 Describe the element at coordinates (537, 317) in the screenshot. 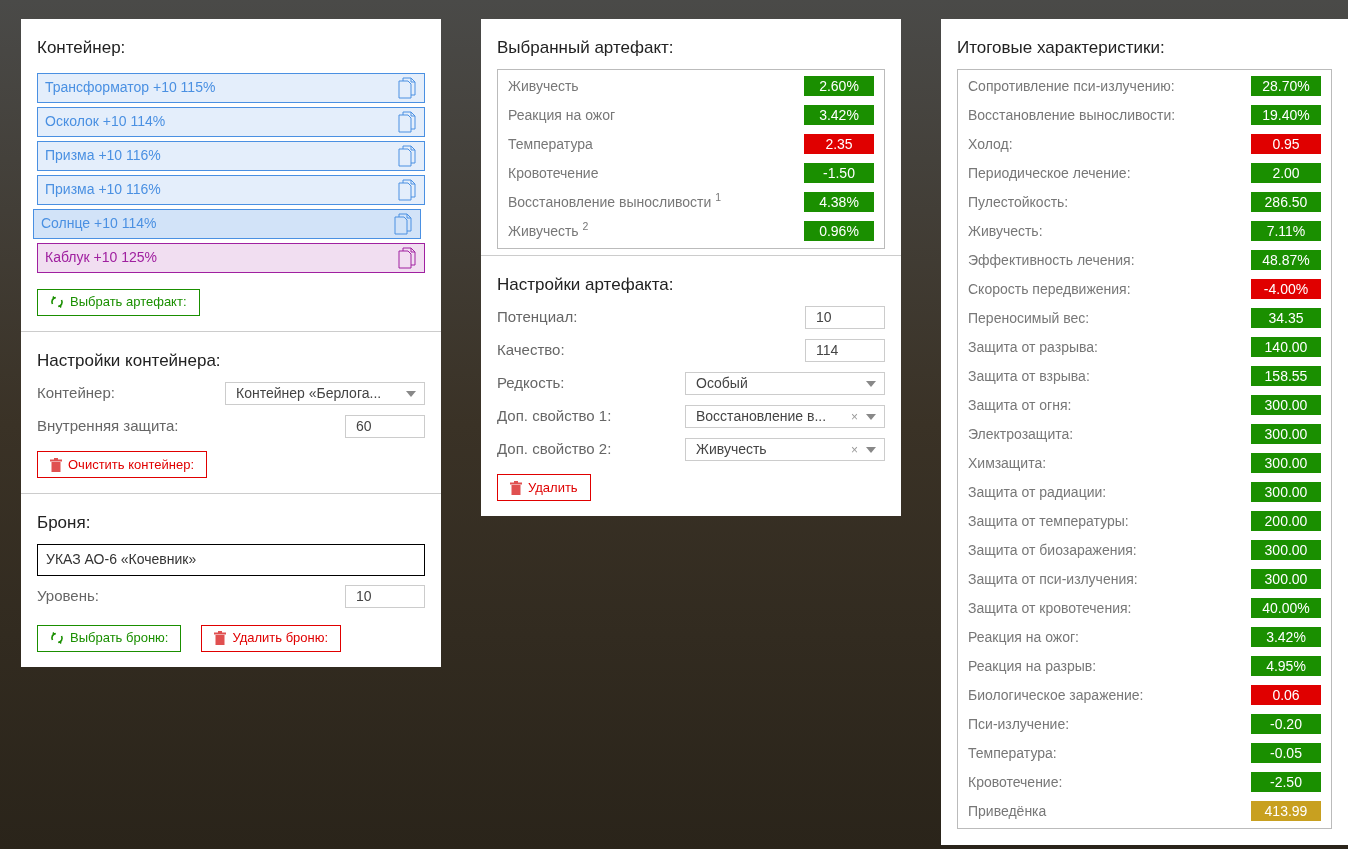

I see `field-label: Потенциал:` at that location.